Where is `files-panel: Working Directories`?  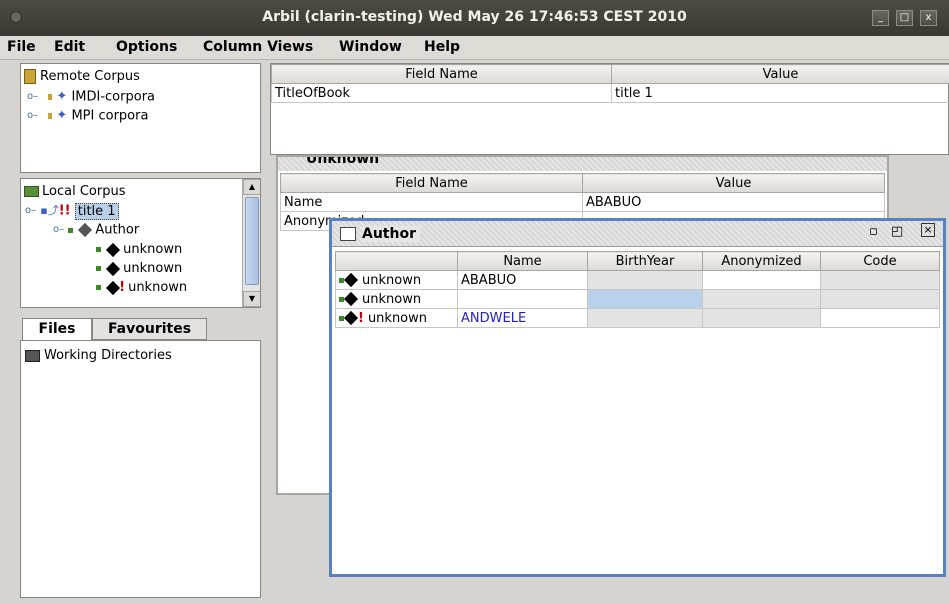 files-panel: Working Directories is located at coordinates (140, 469).